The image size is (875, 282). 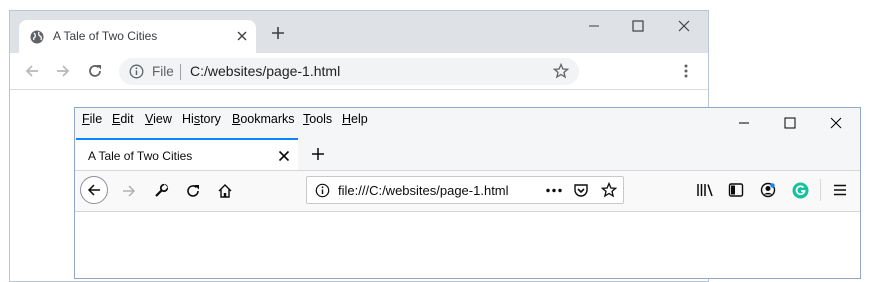 I want to click on menu-edit: Edit, so click(x=123, y=119).